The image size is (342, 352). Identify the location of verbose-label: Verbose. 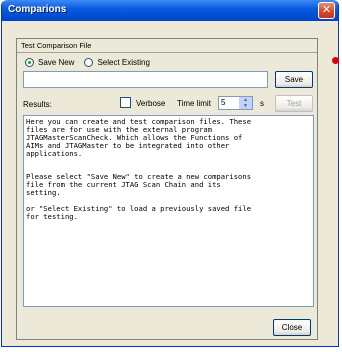
(150, 103).